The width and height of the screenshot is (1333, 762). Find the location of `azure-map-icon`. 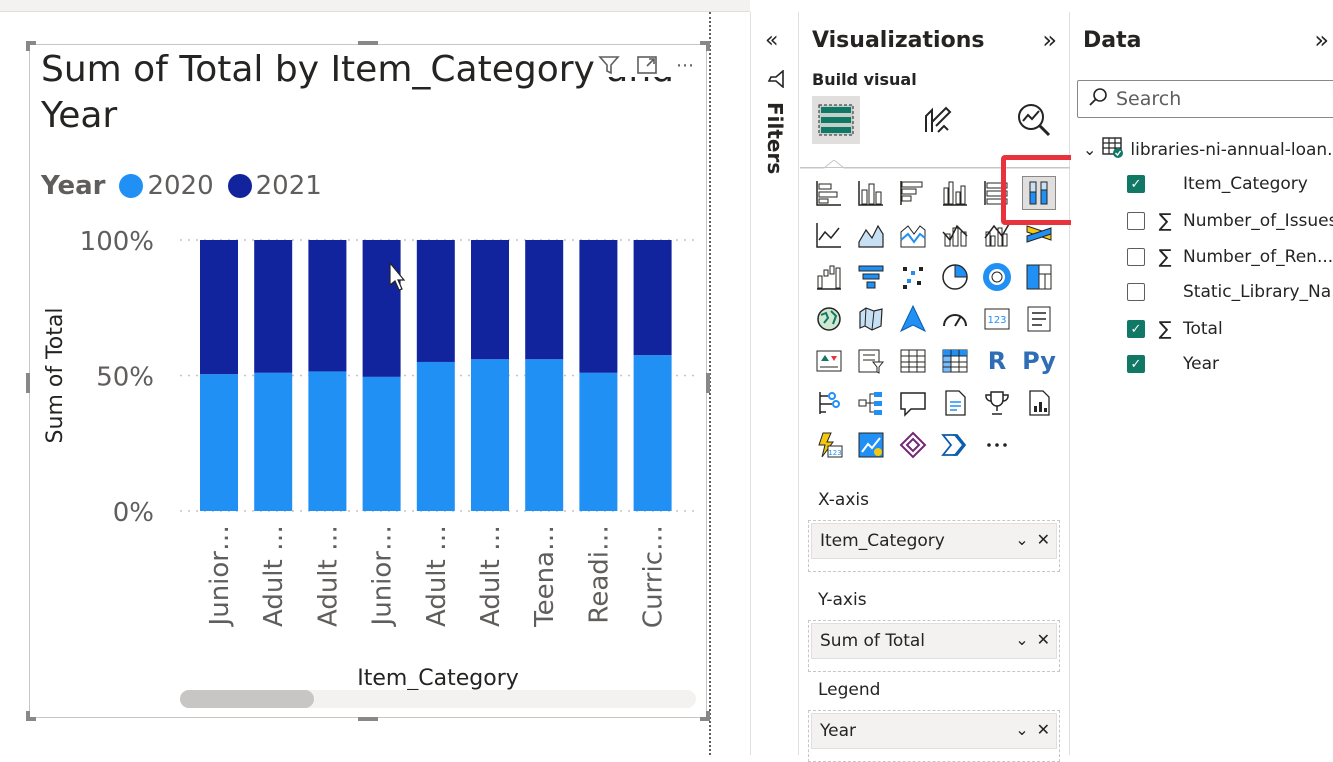

azure-map-icon is located at coordinates (913, 319).